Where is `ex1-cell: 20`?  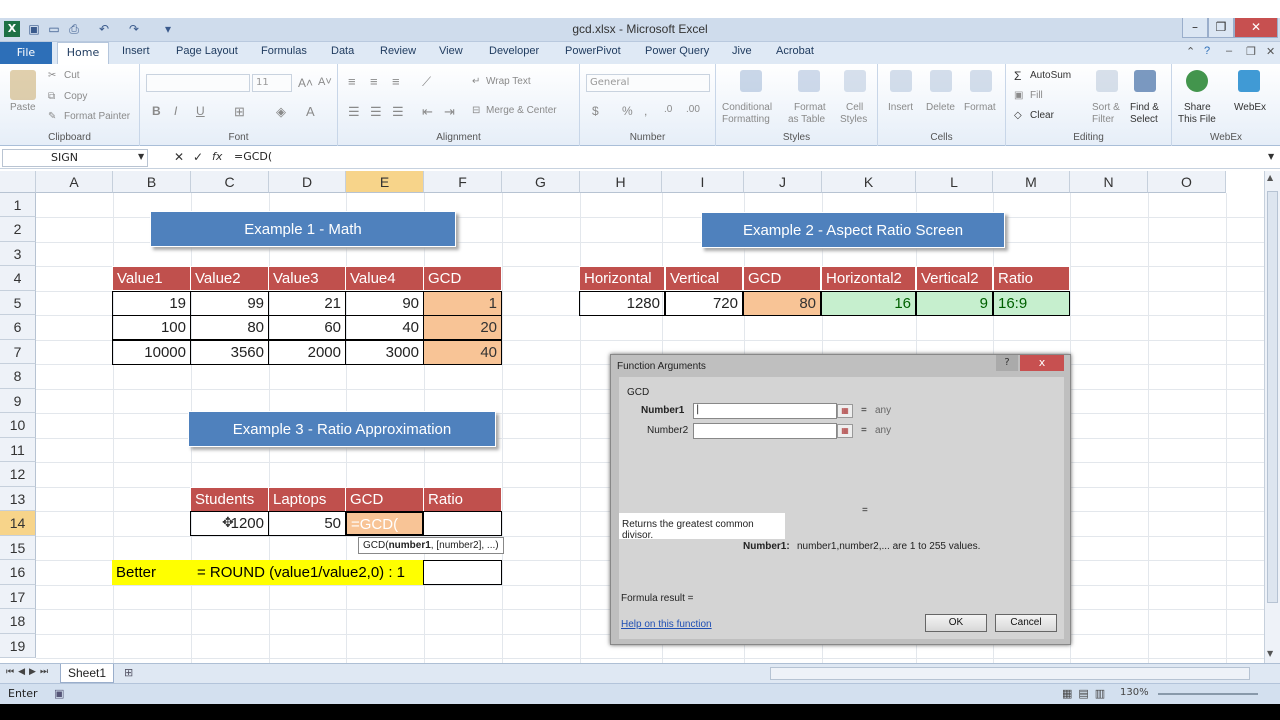 ex1-cell: 20 is located at coordinates (462, 327).